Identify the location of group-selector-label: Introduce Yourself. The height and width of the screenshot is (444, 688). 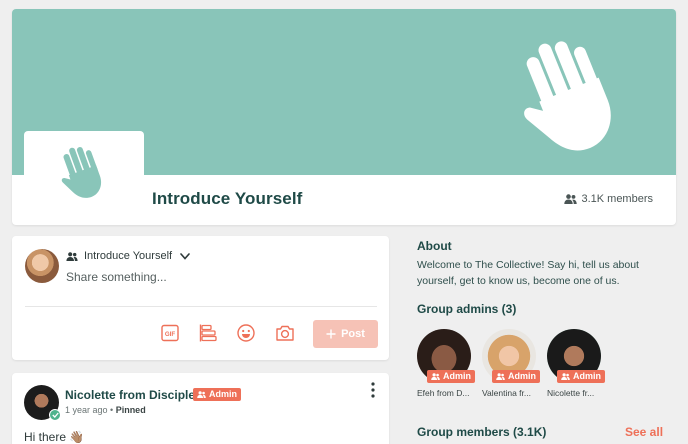
(128, 256).